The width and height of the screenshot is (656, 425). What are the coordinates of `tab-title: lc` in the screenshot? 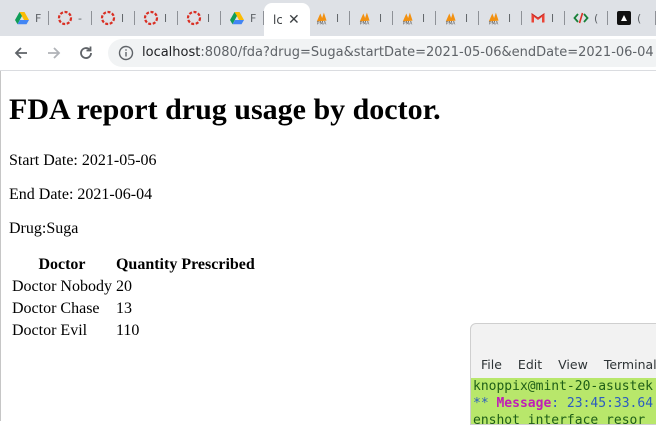 It's located at (277, 19).